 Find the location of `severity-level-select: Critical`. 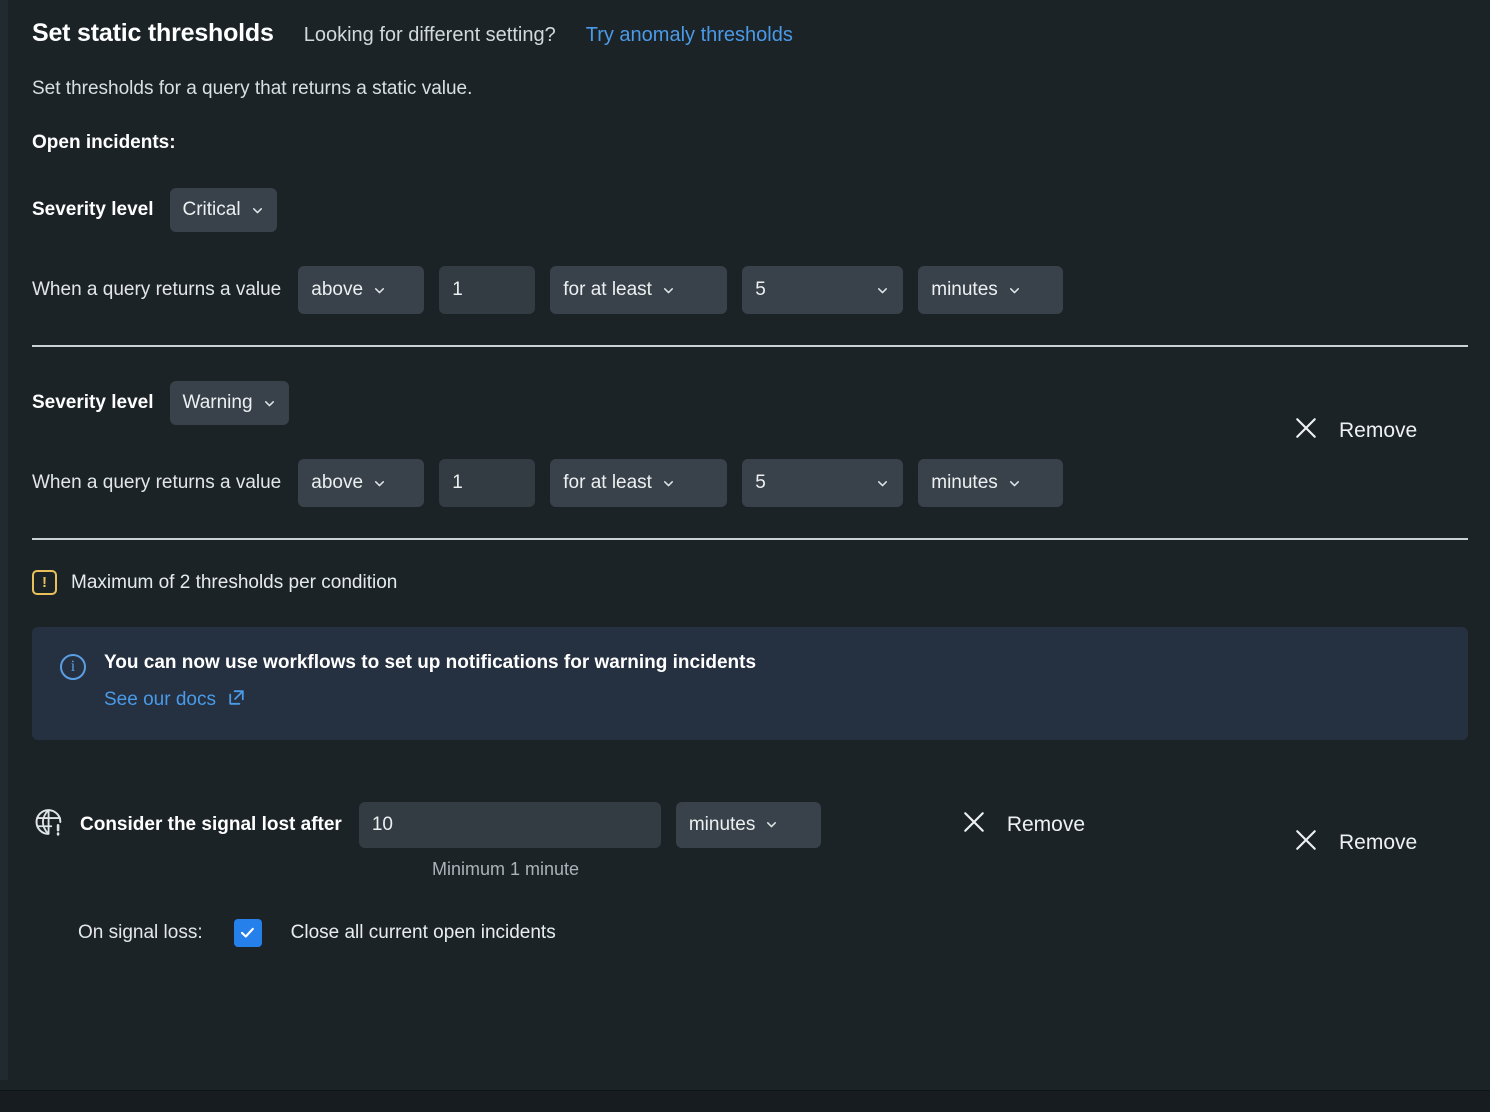

severity-level-select: Critical is located at coordinates (223, 210).